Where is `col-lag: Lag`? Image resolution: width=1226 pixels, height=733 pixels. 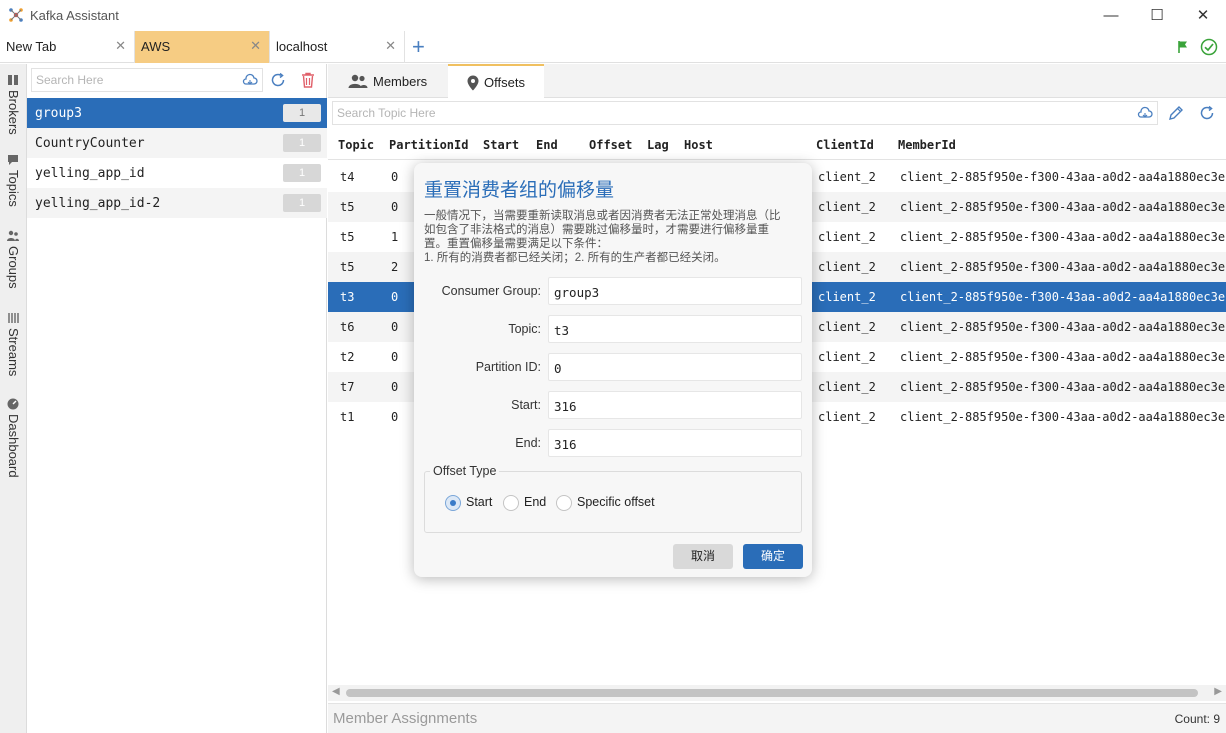 col-lag: Lag is located at coordinates (658, 145).